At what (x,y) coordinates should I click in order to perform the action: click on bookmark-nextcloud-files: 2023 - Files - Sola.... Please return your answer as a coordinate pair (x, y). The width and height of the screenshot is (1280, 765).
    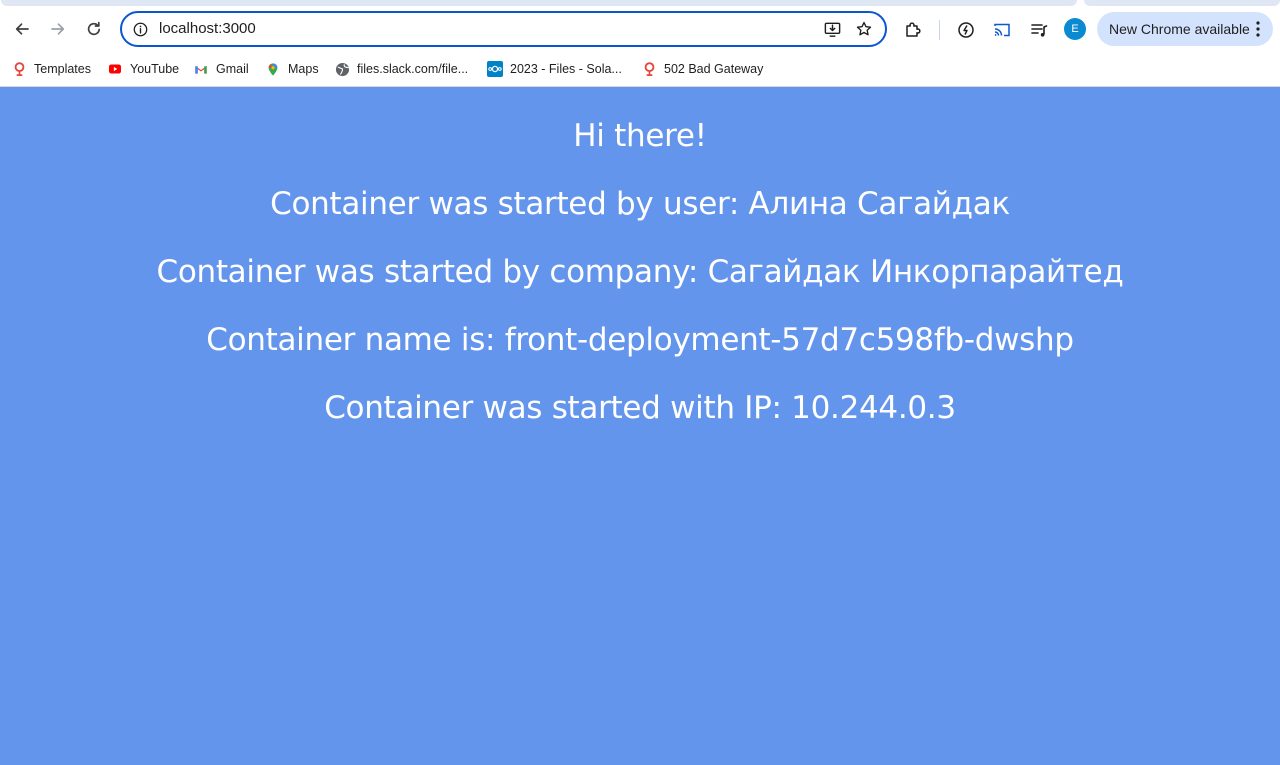
    Looking at the image, I should click on (554, 69).